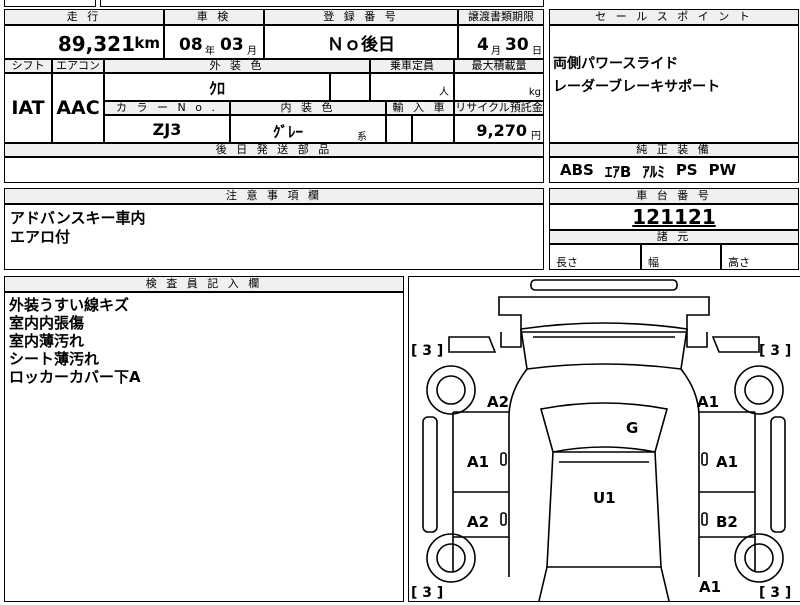  I want to click on mark-front-left-door: A1, so click(478, 462).